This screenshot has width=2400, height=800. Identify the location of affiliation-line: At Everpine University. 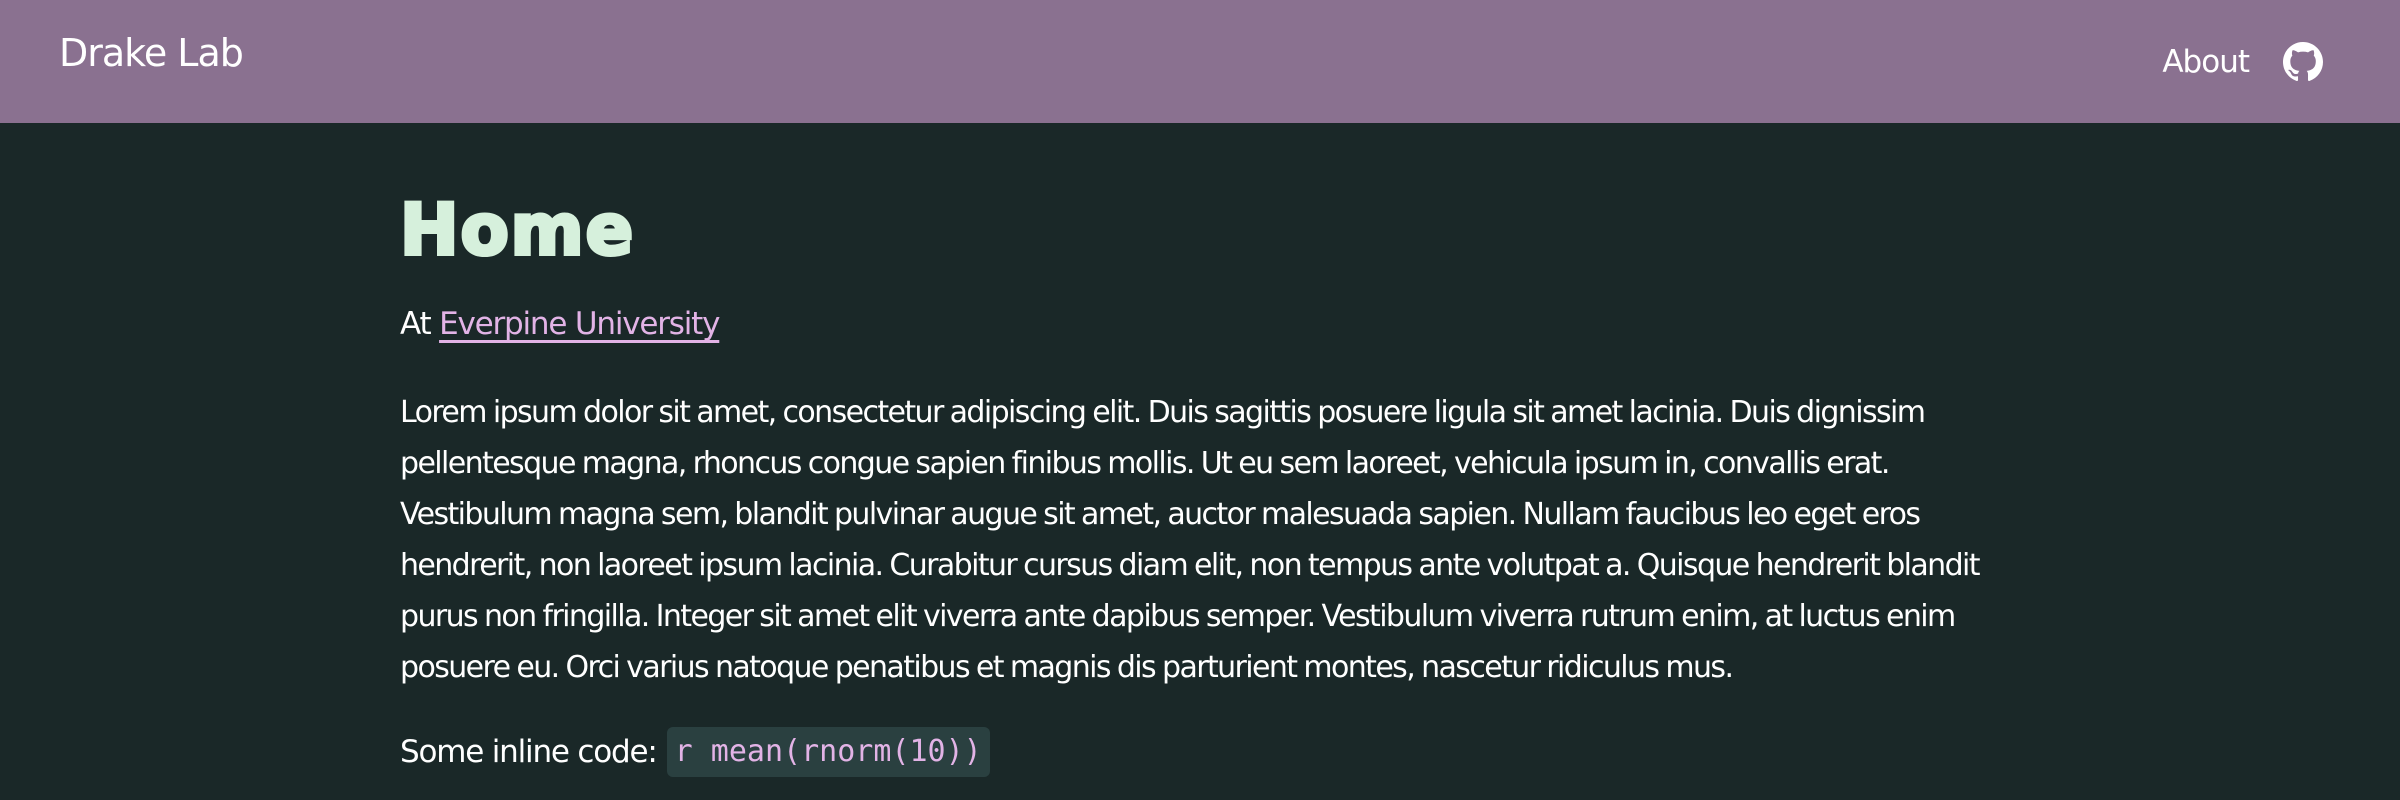
(560, 324).